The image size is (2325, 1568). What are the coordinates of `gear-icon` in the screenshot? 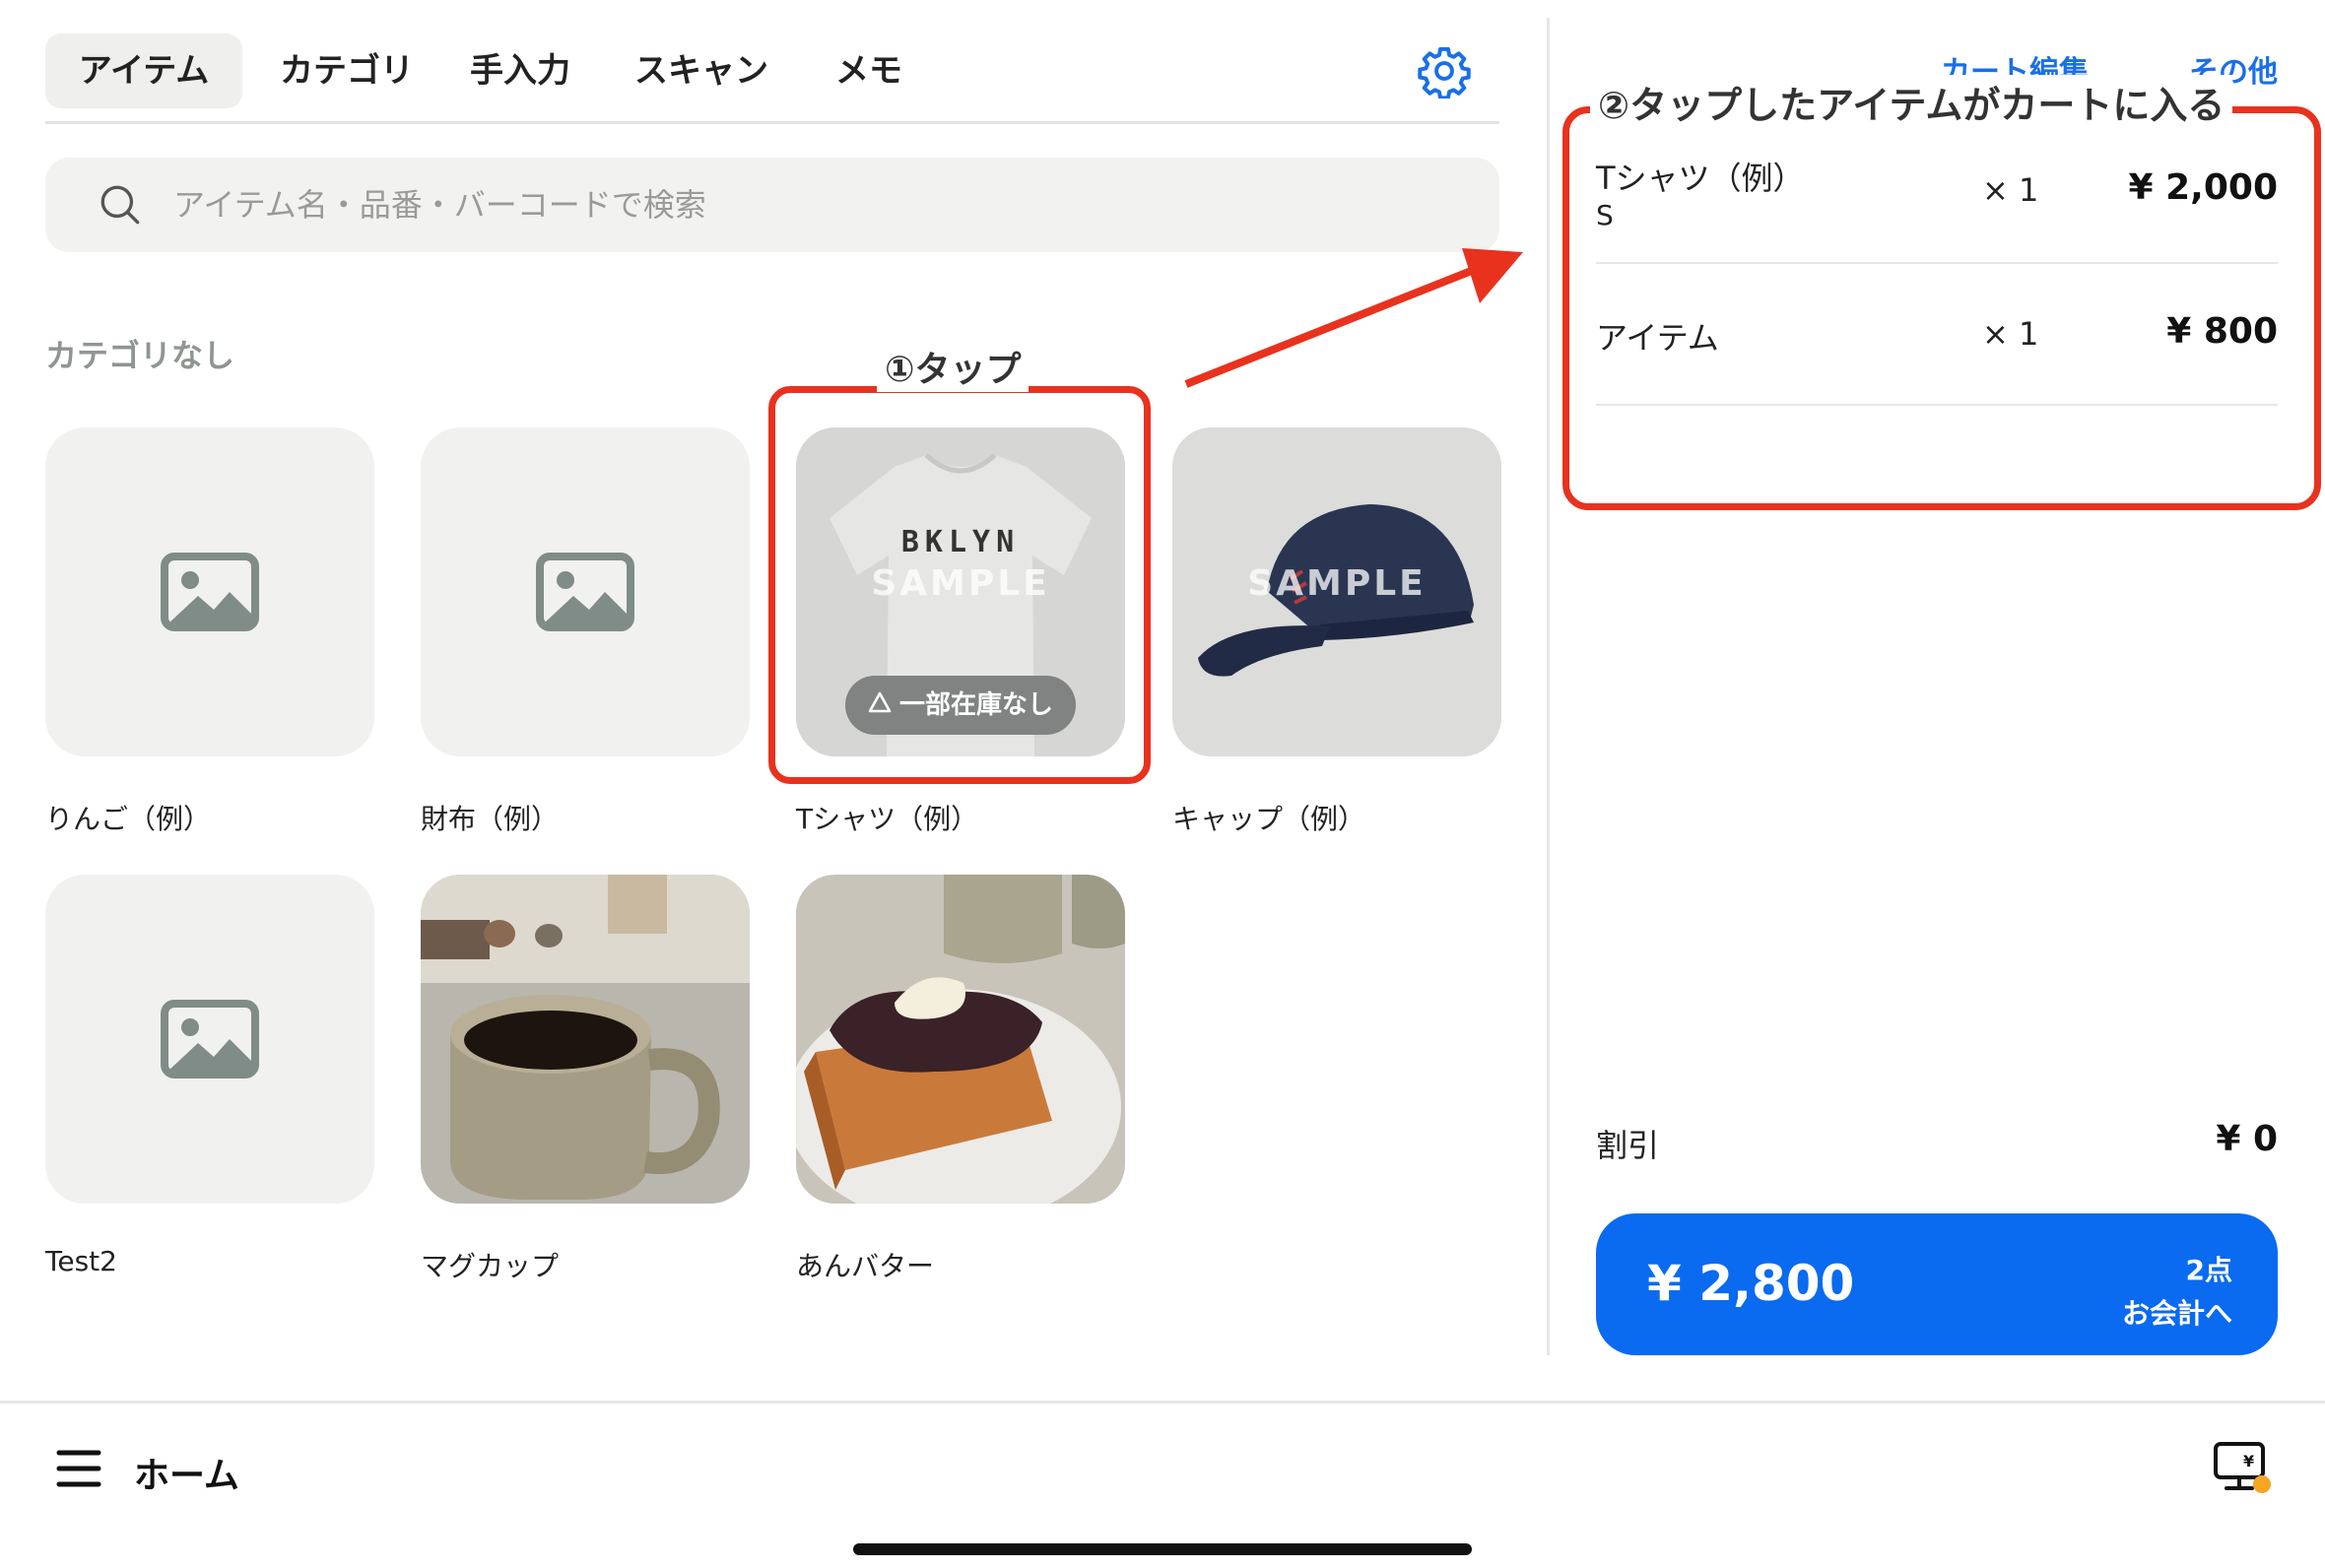 It's located at (1444, 71).